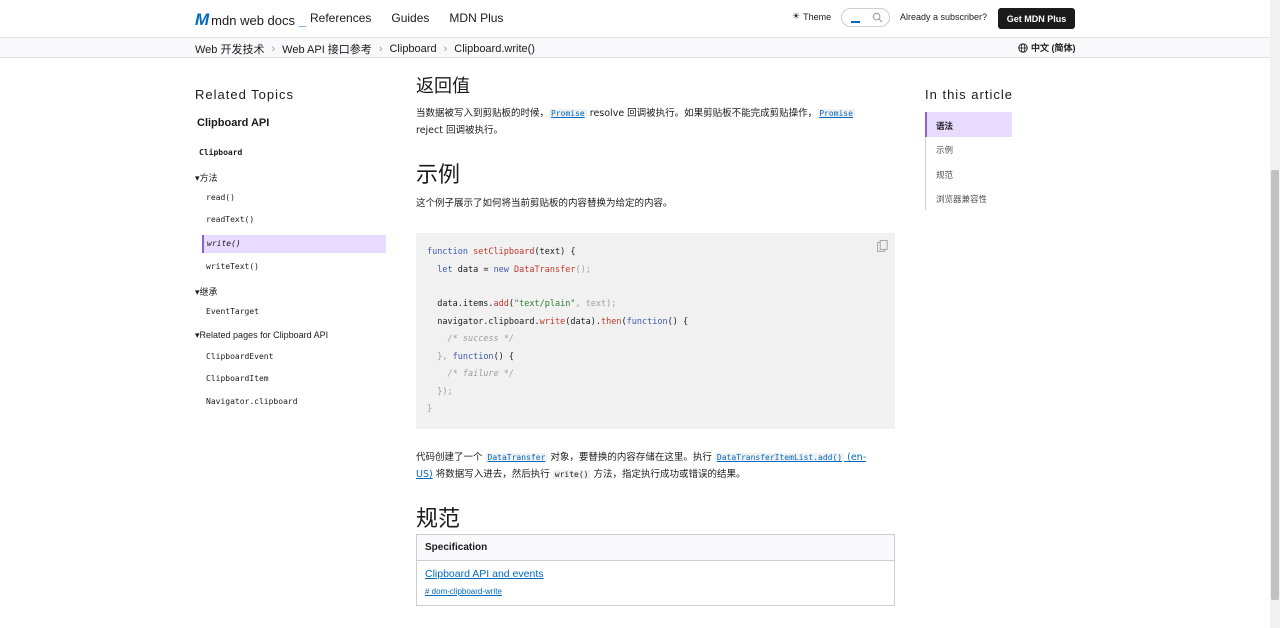 This screenshot has height=628, width=1280. What do you see at coordinates (245, 94) in the screenshot?
I see `sidebar-heading: Related Topics` at bounding box center [245, 94].